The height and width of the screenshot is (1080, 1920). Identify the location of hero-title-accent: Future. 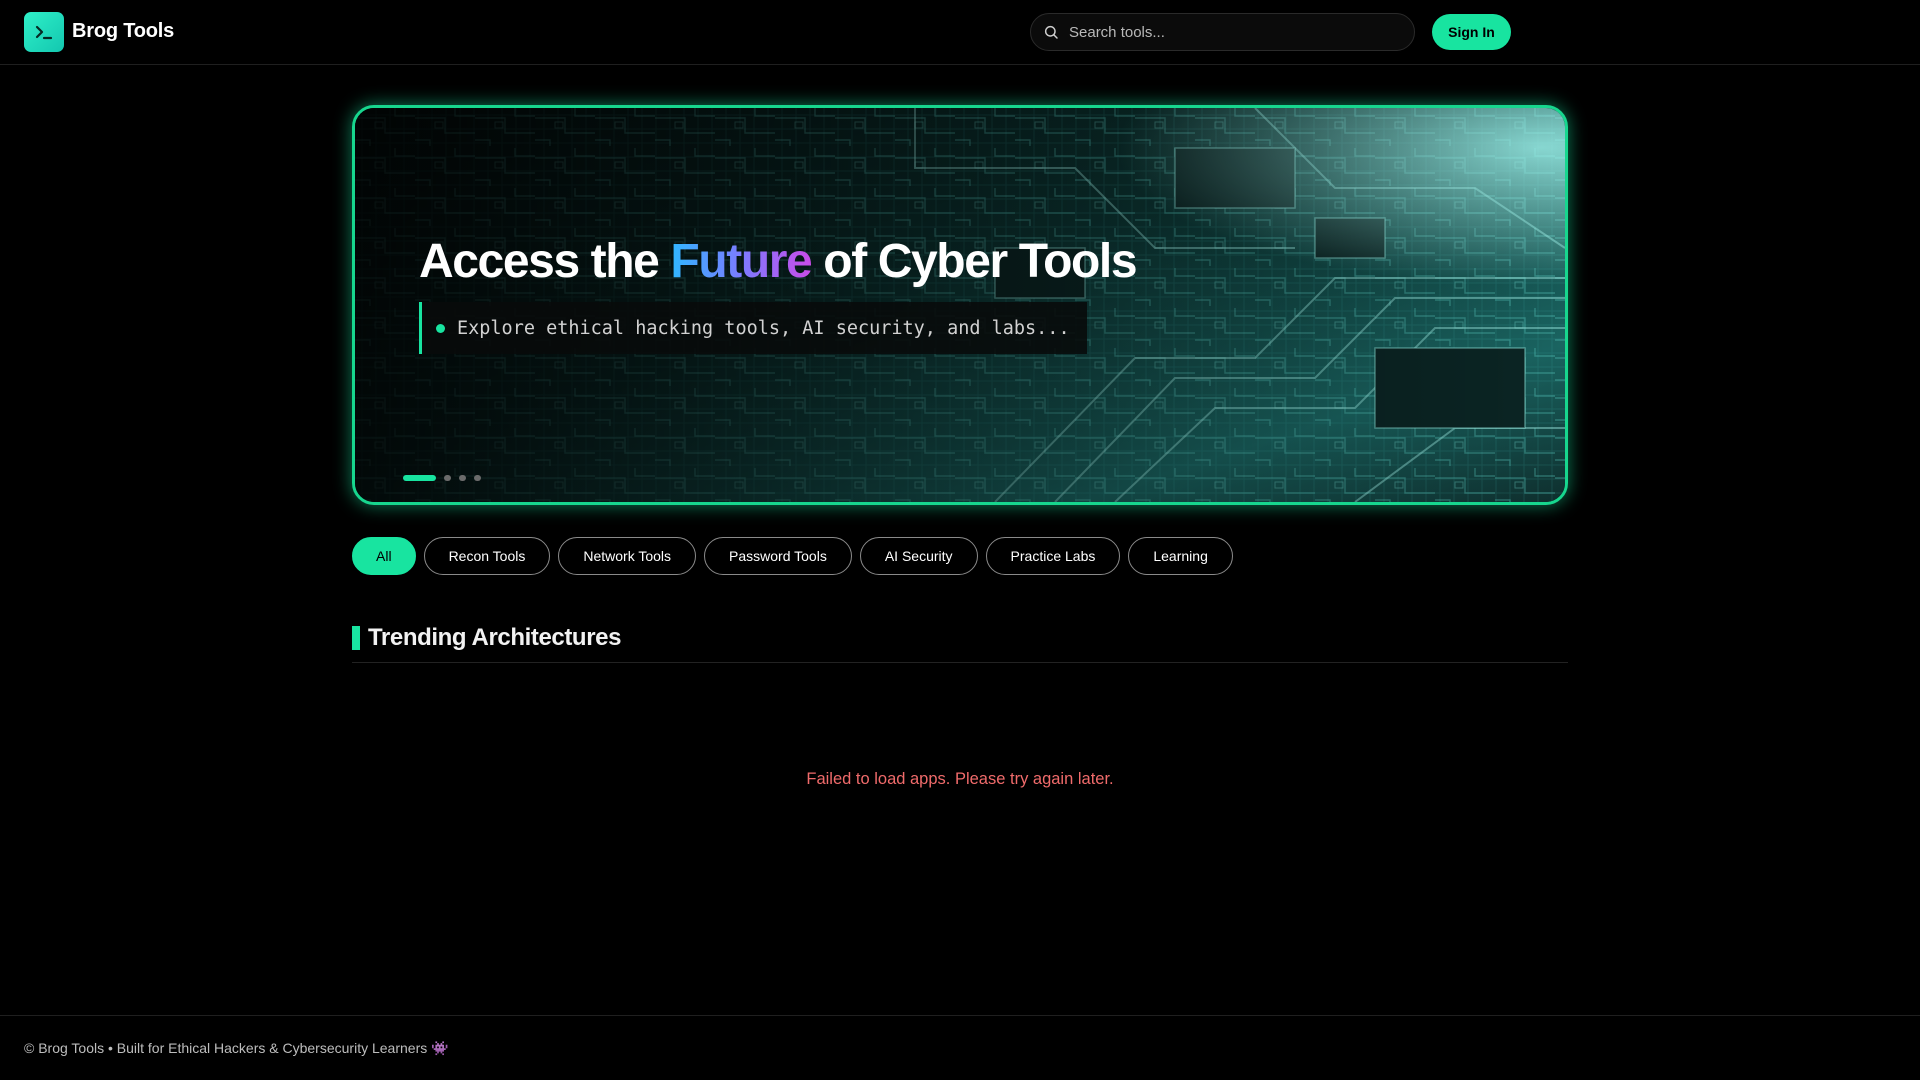
(741, 261).